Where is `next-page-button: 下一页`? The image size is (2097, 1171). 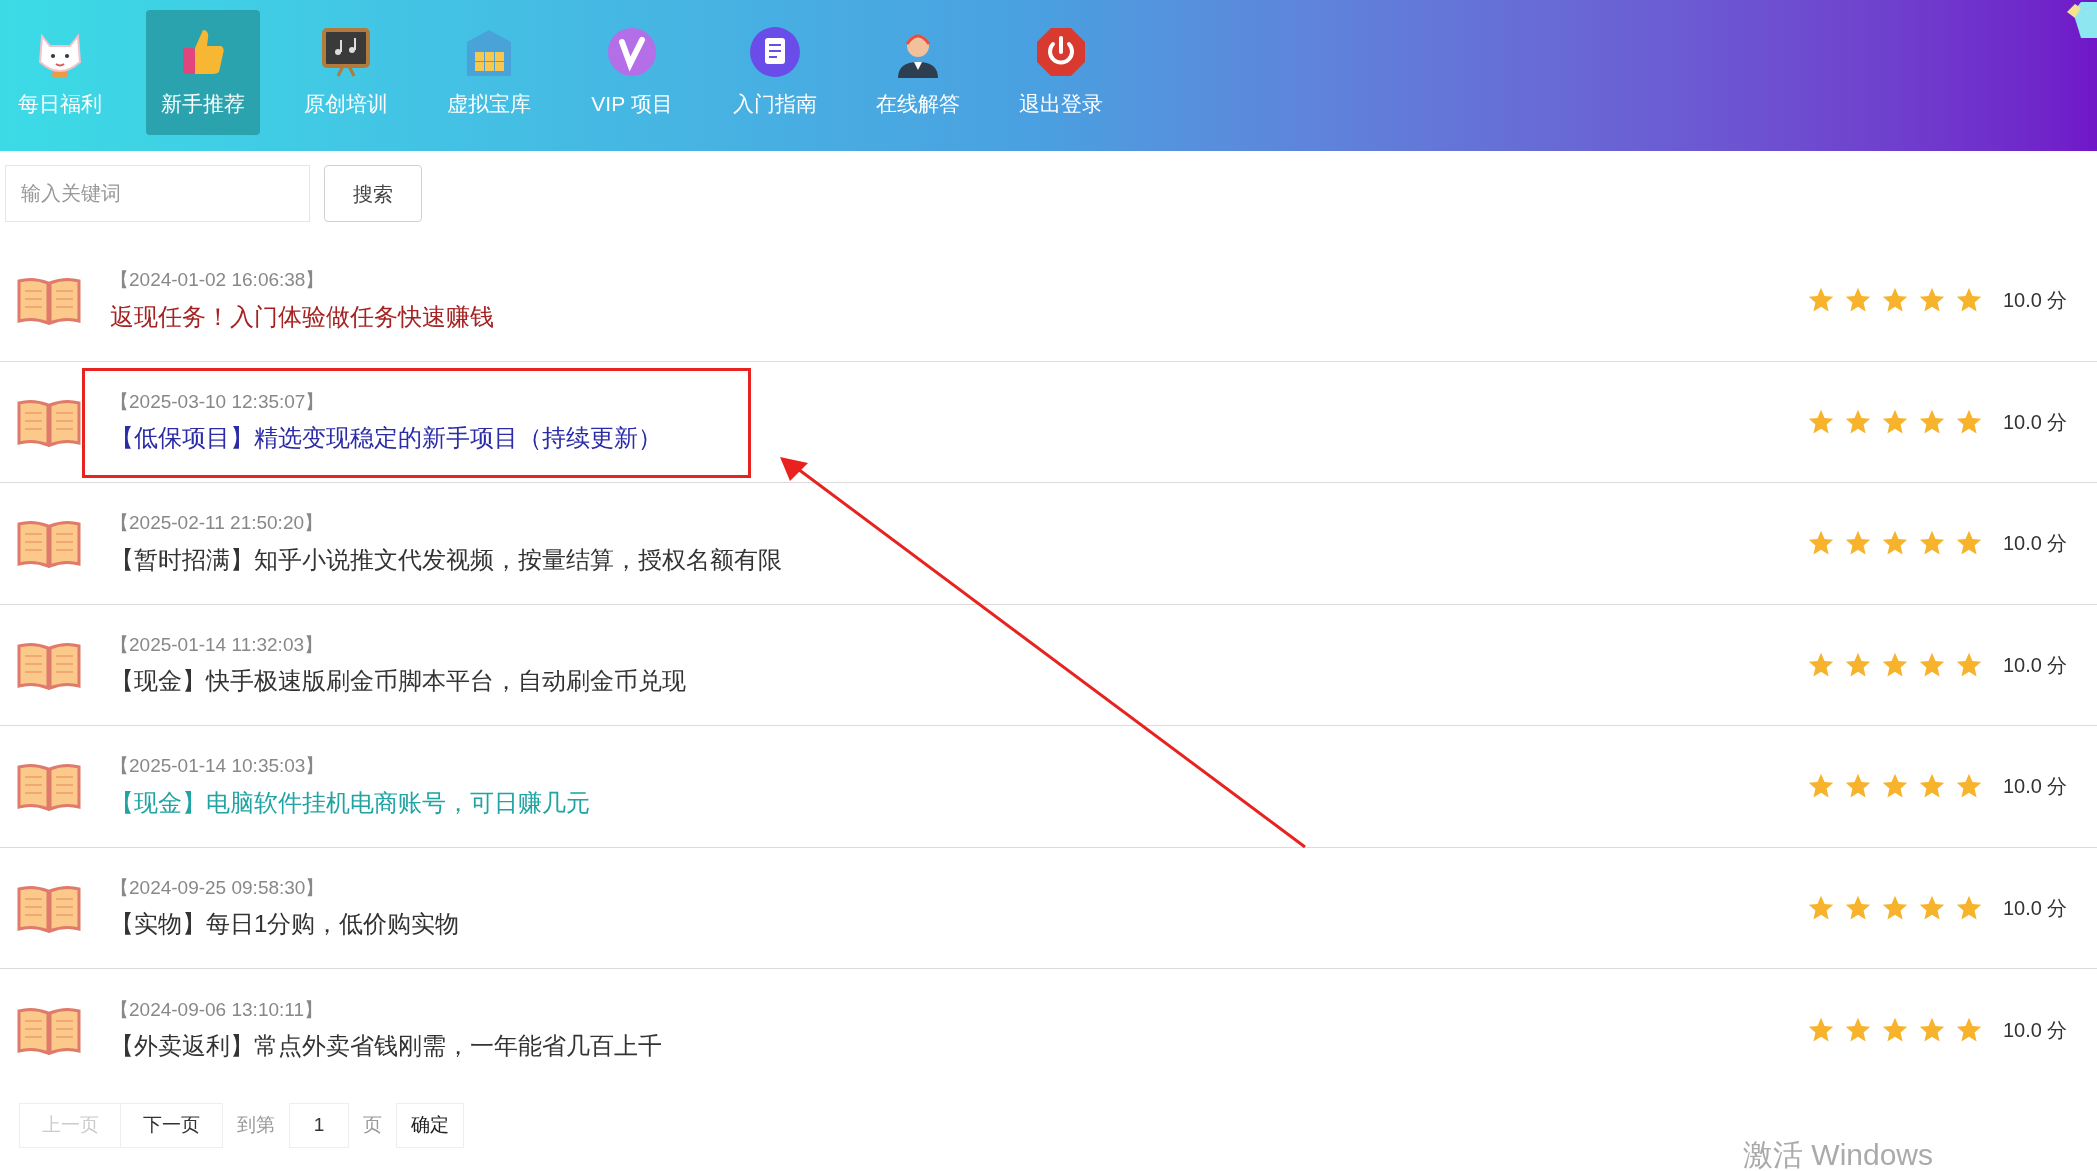
next-page-button: 下一页 is located at coordinates (172, 1125).